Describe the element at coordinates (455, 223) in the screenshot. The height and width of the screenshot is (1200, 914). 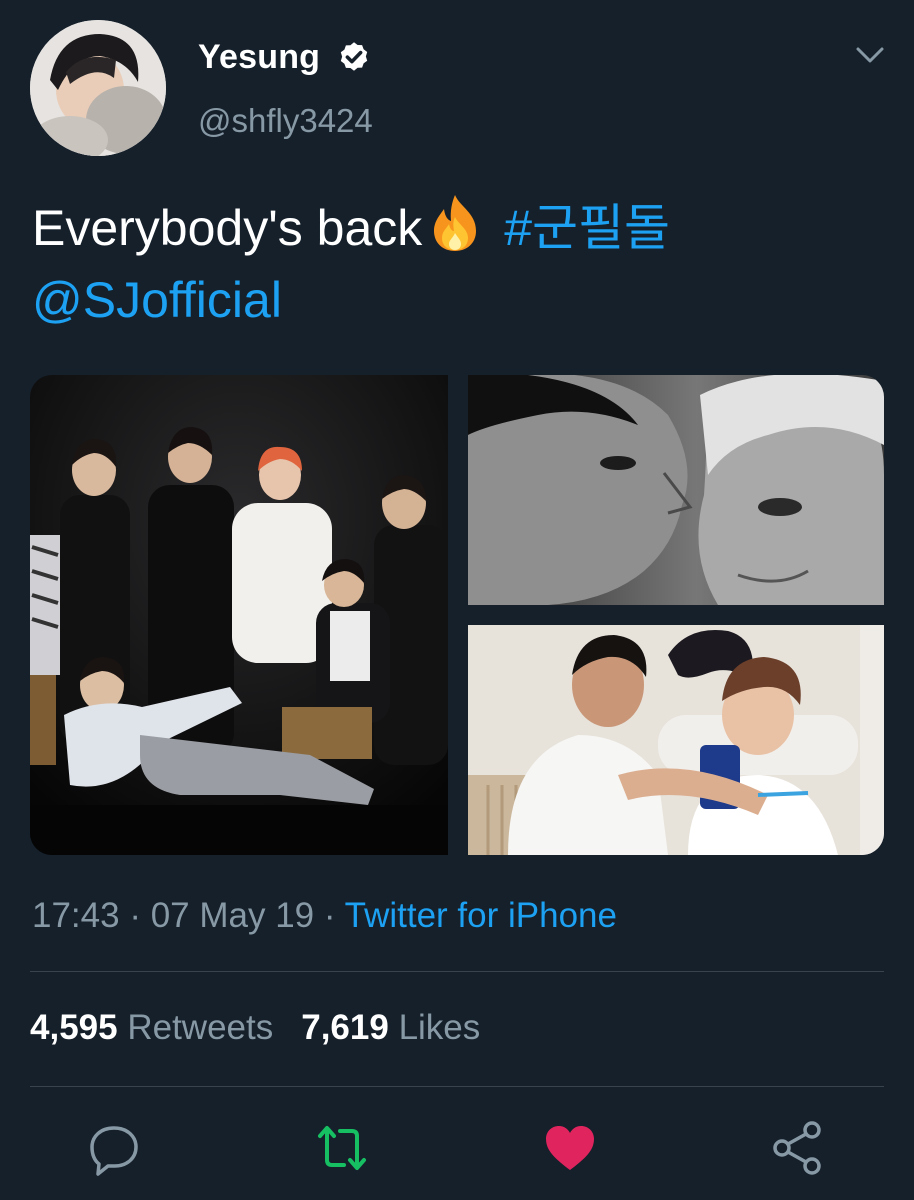
I see `fire-emoji-icon` at that location.